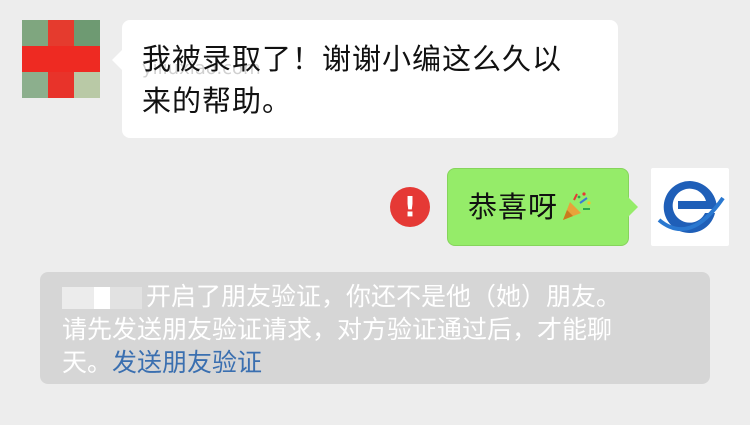 The image size is (750, 425). What do you see at coordinates (352, 59) in the screenshot?
I see `incoming-message-line1: 我被录取了！谢谢小编这么久以` at bounding box center [352, 59].